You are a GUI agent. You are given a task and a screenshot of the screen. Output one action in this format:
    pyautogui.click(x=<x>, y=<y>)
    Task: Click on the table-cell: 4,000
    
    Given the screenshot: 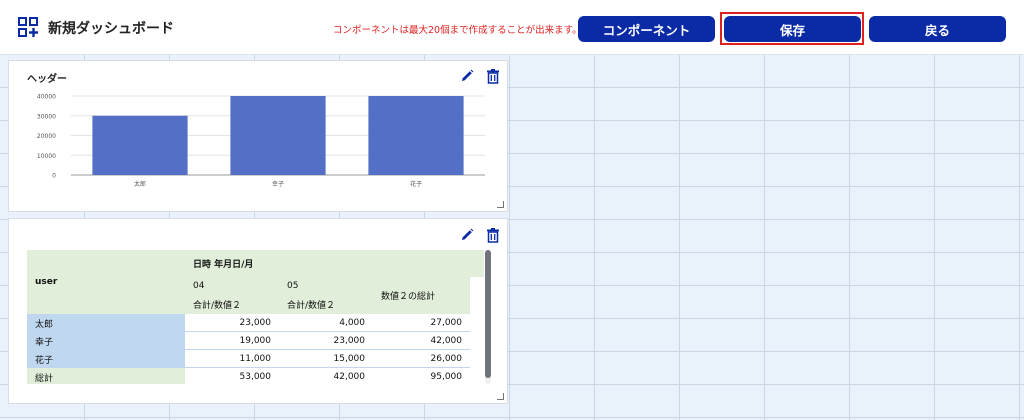 What is the action you would take?
    pyautogui.click(x=326, y=323)
    